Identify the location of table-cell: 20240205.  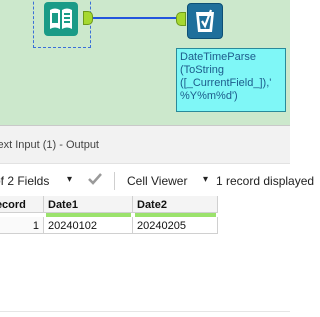
(175, 225).